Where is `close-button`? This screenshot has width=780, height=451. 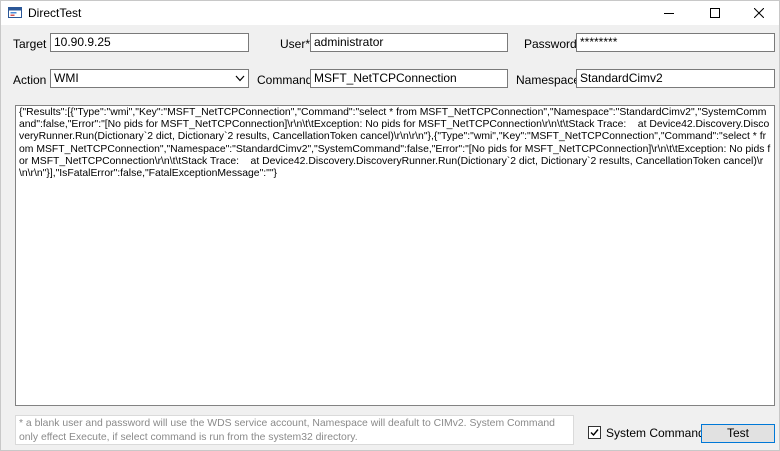
close-button is located at coordinates (758, 13).